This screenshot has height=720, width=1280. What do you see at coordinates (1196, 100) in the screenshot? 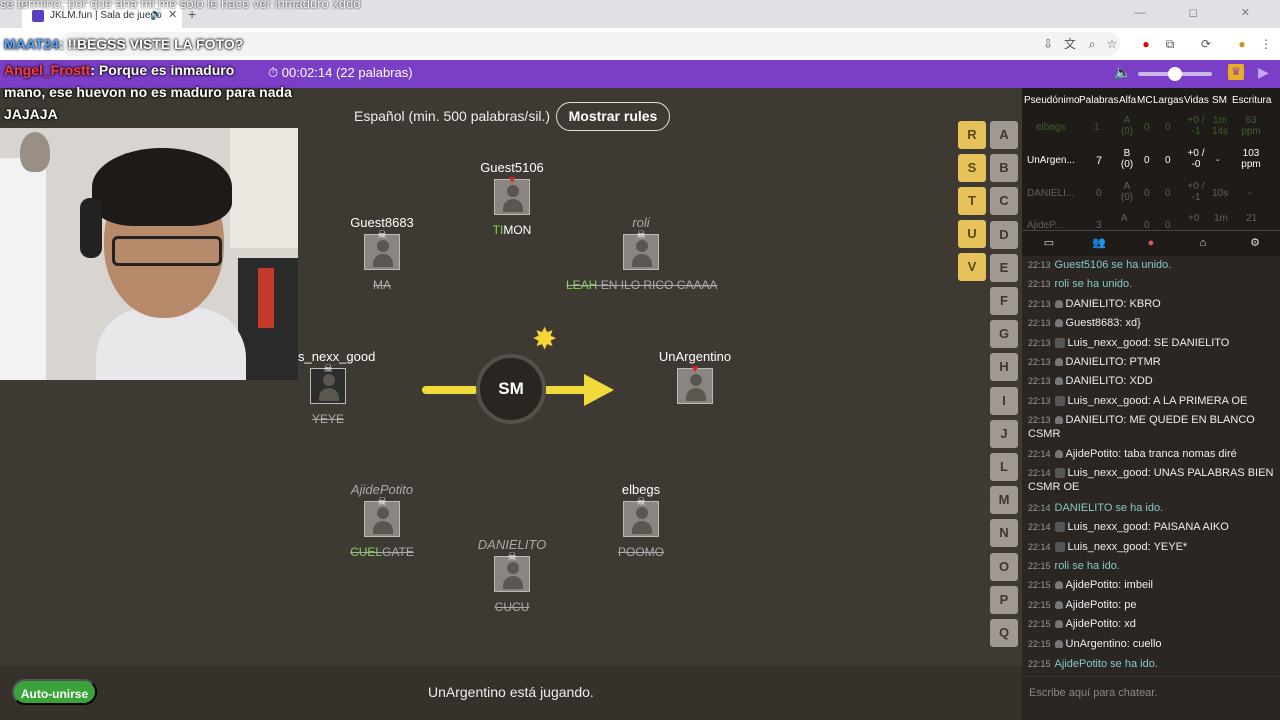
I see `col-header: Vidas` at bounding box center [1196, 100].